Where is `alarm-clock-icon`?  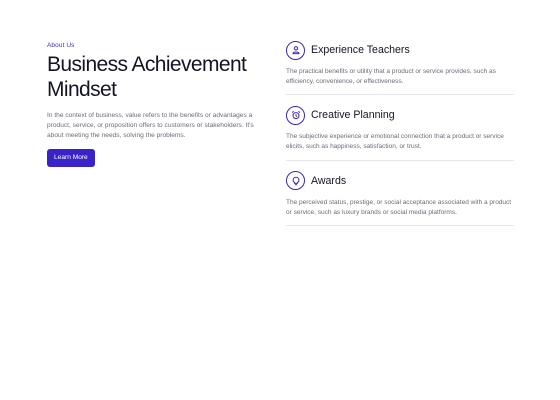 alarm-clock-icon is located at coordinates (295, 115).